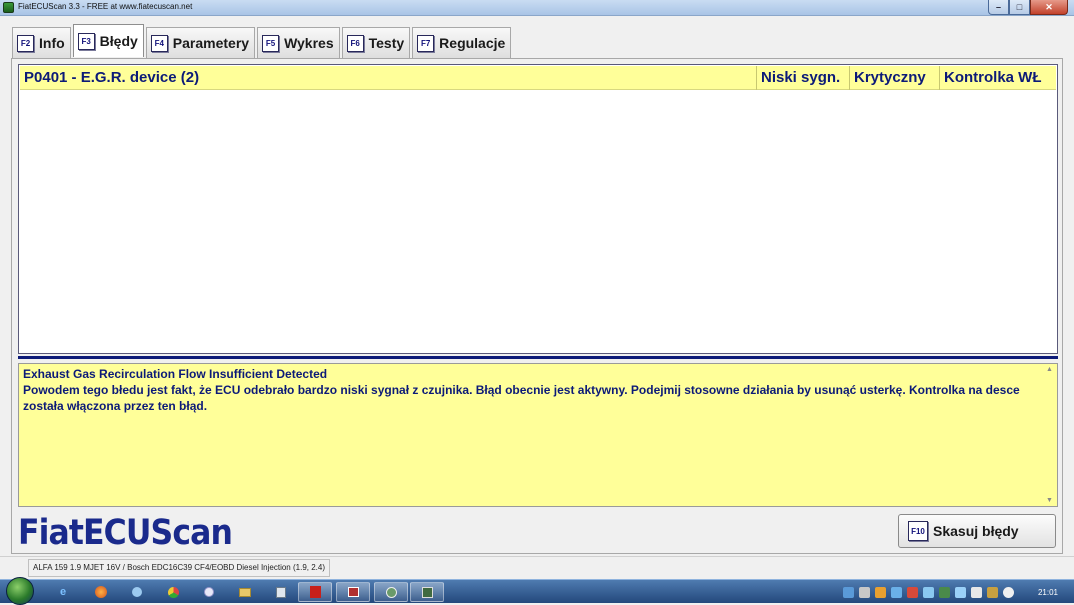  Describe the element at coordinates (112, 77) in the screenshot. I see `fault-code: P0401 - E.G.R. device (2)` at that location.